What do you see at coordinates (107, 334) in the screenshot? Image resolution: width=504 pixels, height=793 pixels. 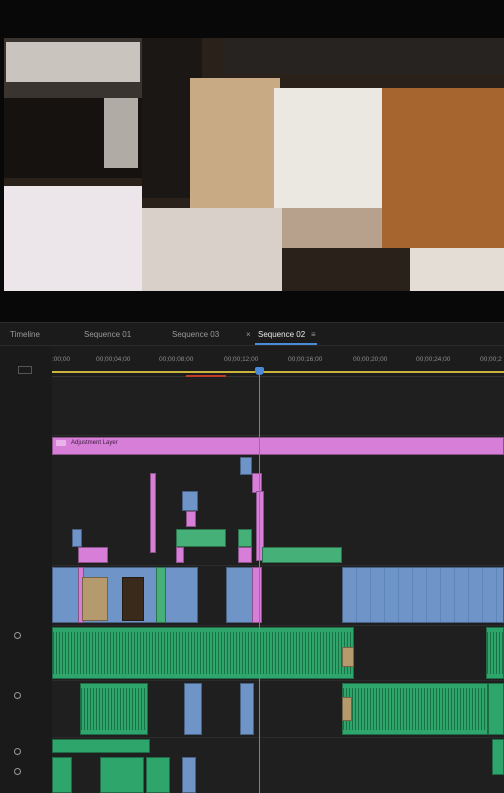 I see `tab-sequence-01: Sequence 01` at bounding box center [107, 334].